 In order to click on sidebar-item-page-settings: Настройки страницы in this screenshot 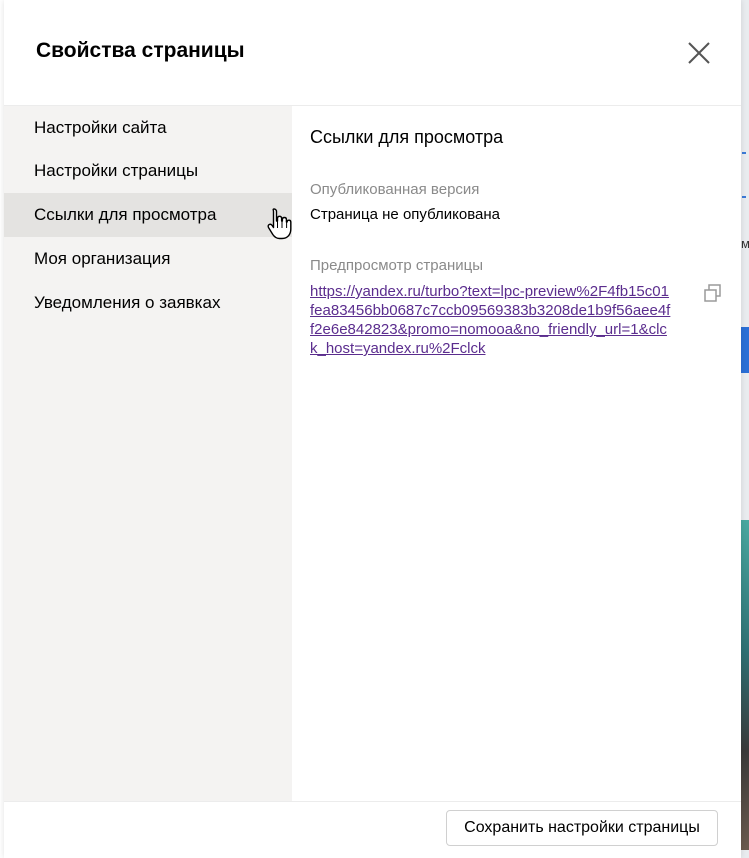, I will do `click(148, 171)`.